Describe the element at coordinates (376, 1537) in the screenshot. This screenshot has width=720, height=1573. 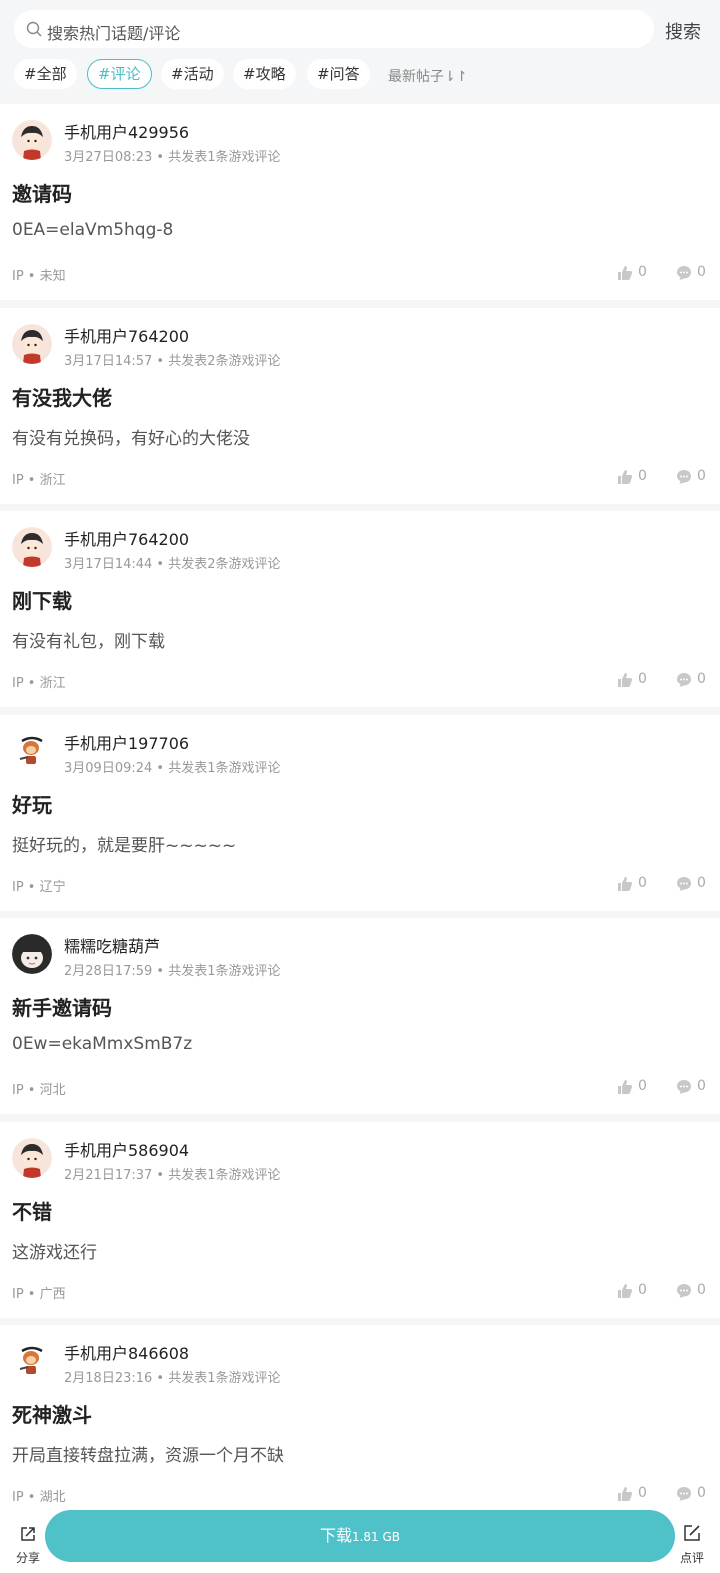
I see `download-size: 1.81 GB` at that location.